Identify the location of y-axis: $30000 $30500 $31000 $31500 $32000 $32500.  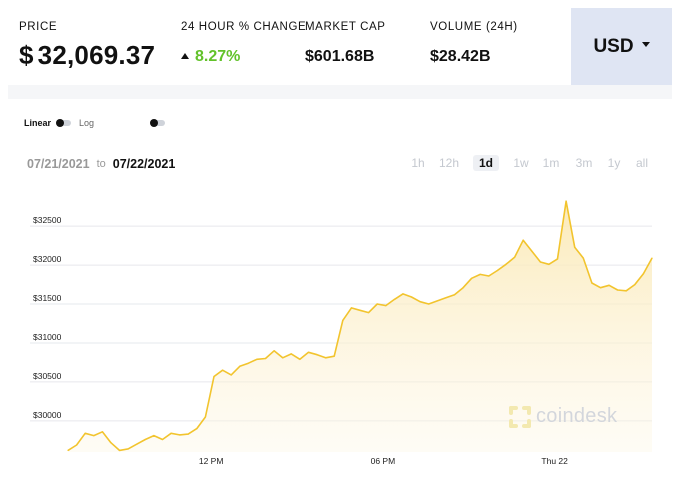
(47, 317).